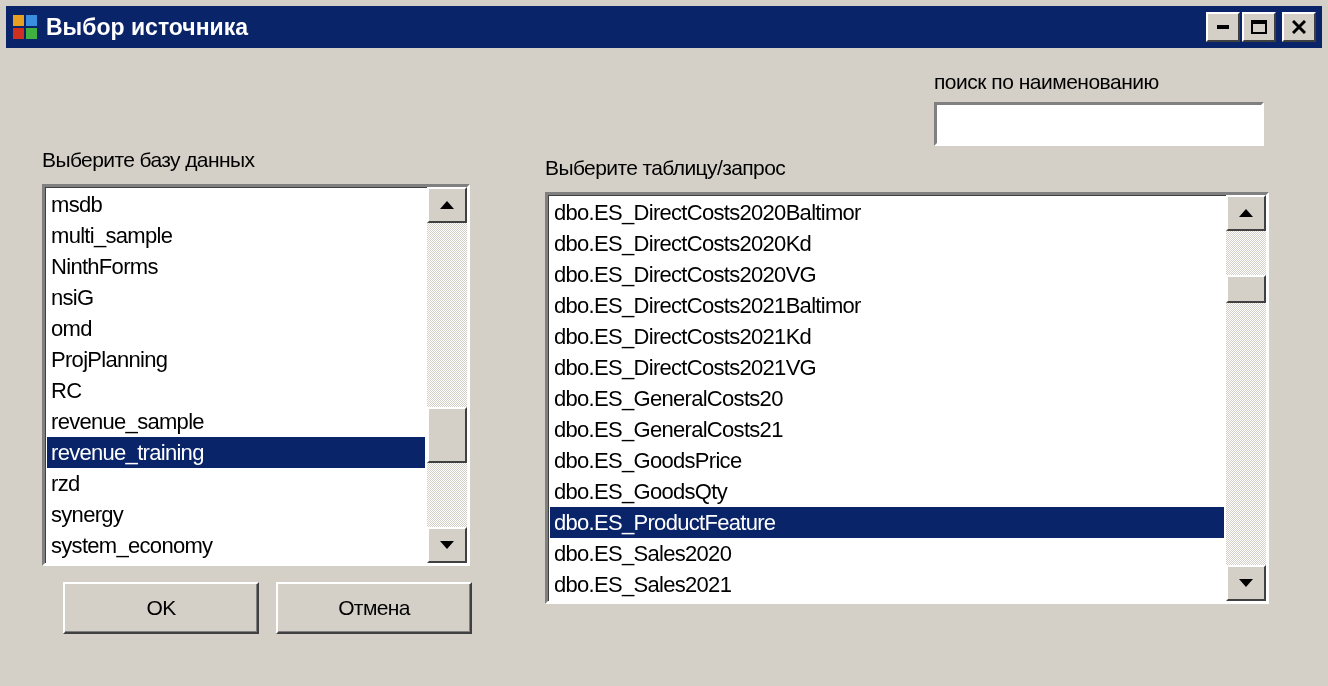  What do you see at coordinates (887, 553) in the screenshot?
I see `list-item: dbo.ES_Sales2020` at bounding box center [887, 553].